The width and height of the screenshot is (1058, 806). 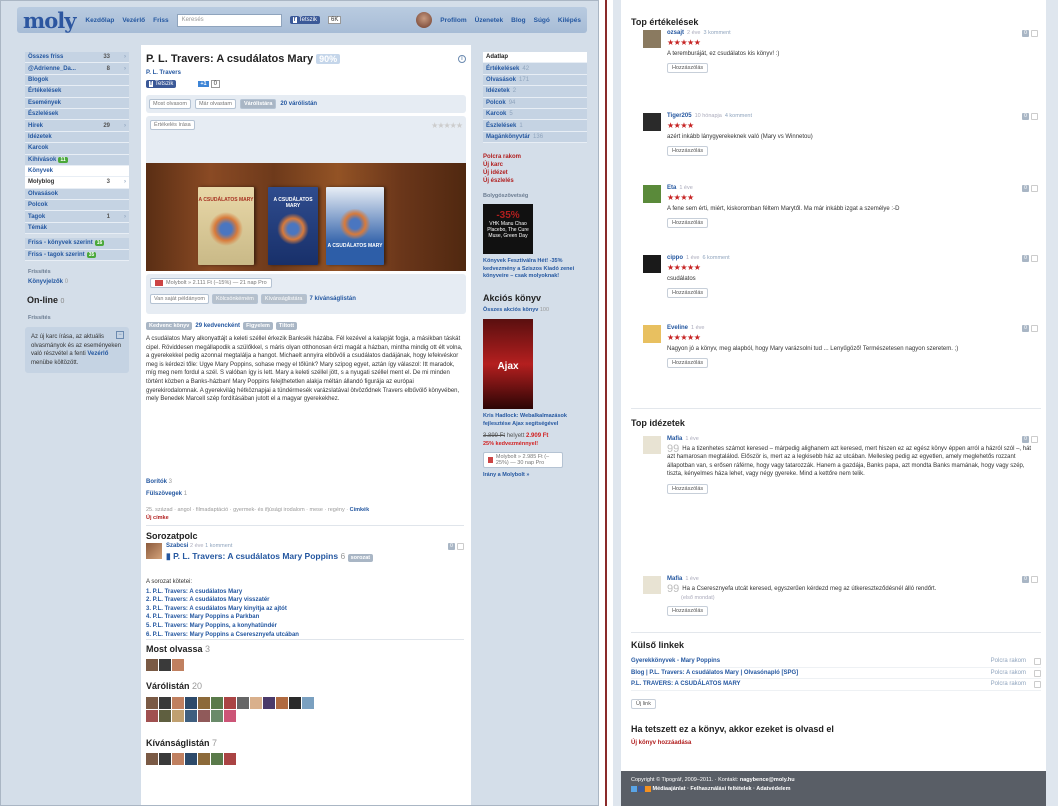 I want to click on twitter-icon, so click(x=634, y=788).